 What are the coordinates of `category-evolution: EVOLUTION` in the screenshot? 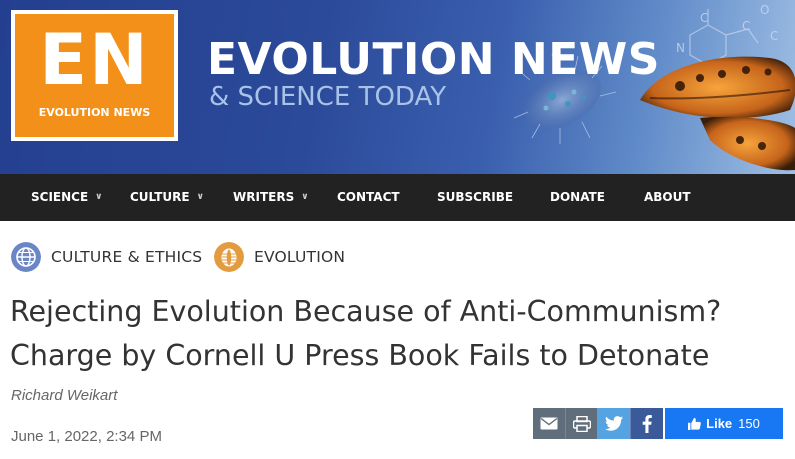 It's located at (279, 257).